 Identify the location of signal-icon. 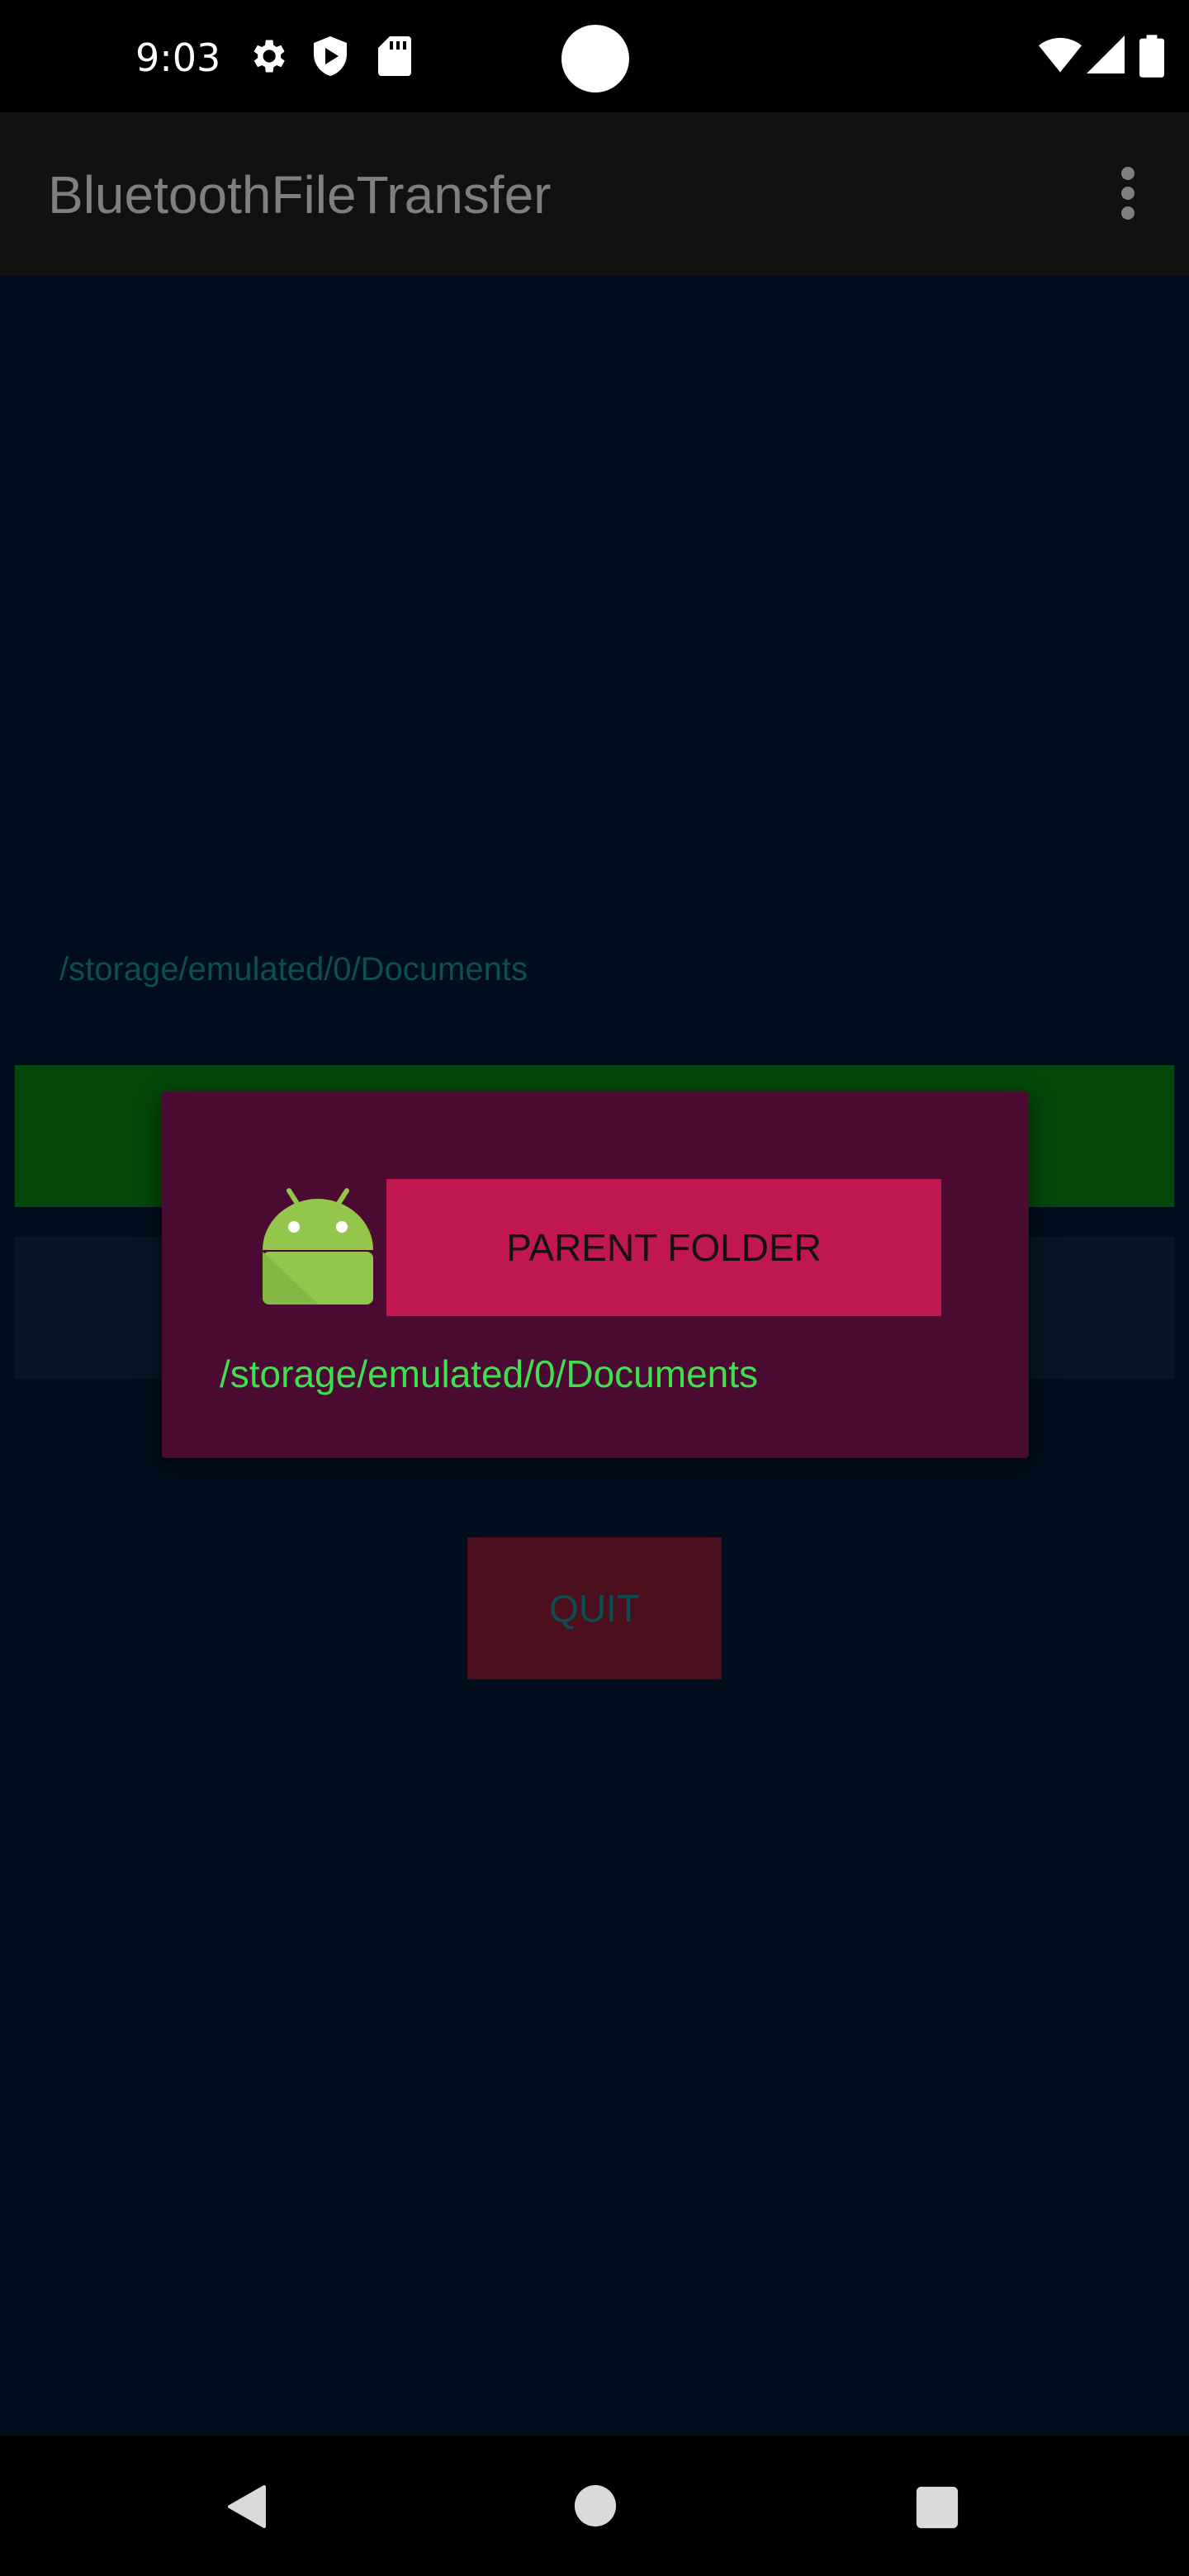
(1106, 54).